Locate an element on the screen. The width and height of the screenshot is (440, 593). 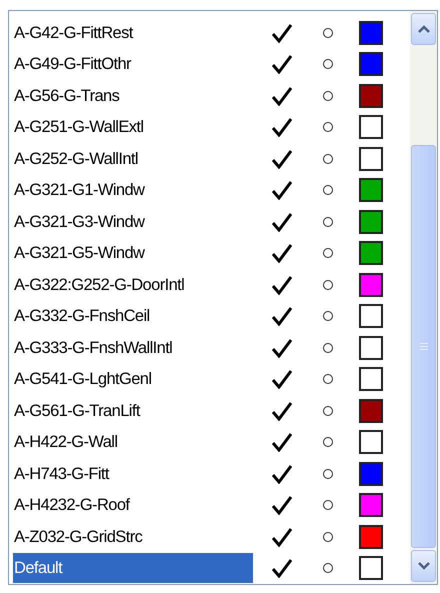
layer-name: A-G541-G-LghtGenl is located at coordinates (133, 379).